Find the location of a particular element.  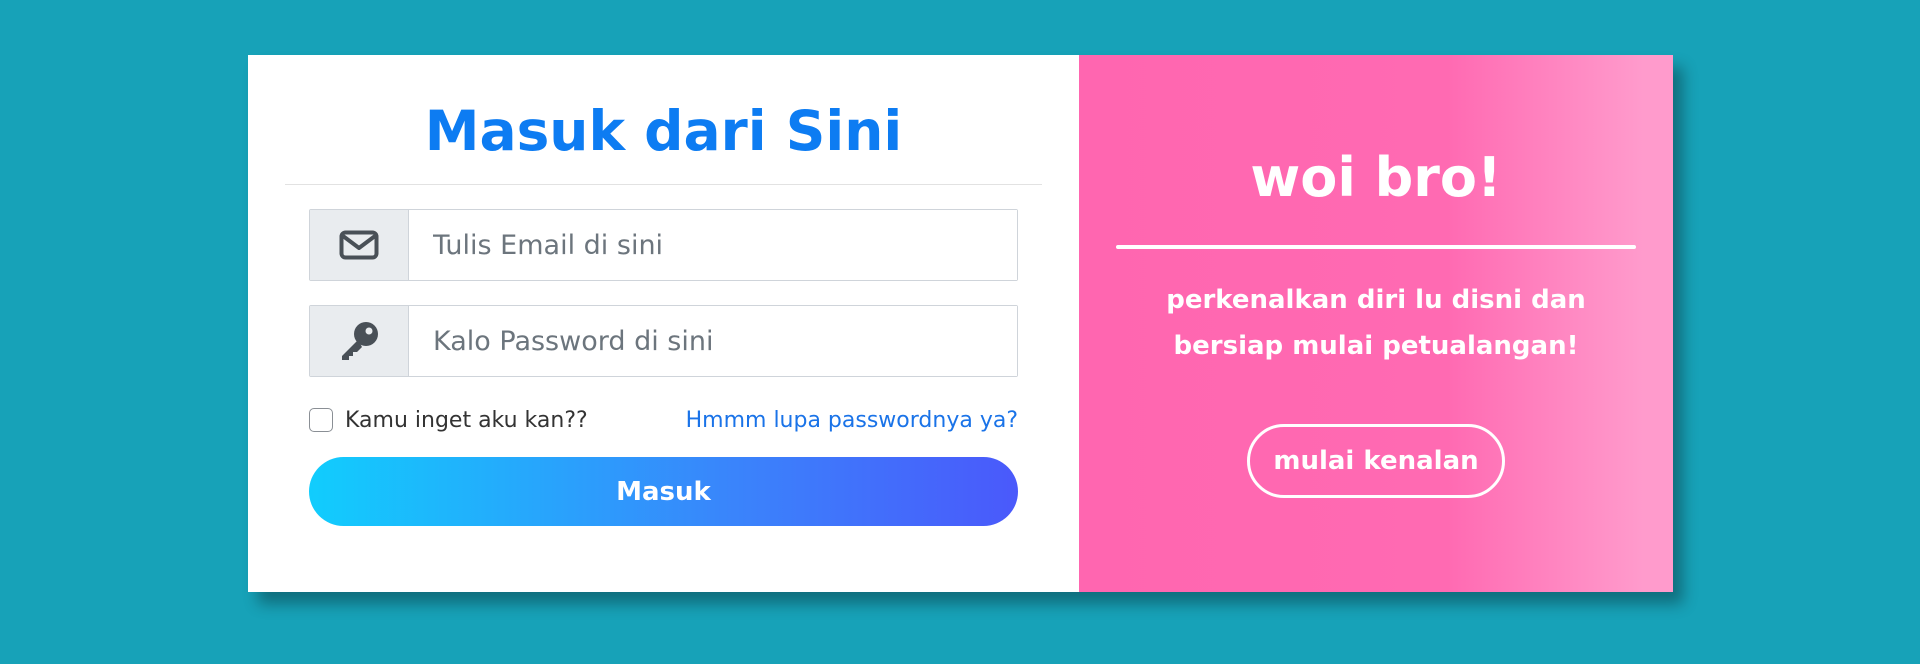

remember-label: Kamu inget aku kan?? is located at coordinates (466, 420).